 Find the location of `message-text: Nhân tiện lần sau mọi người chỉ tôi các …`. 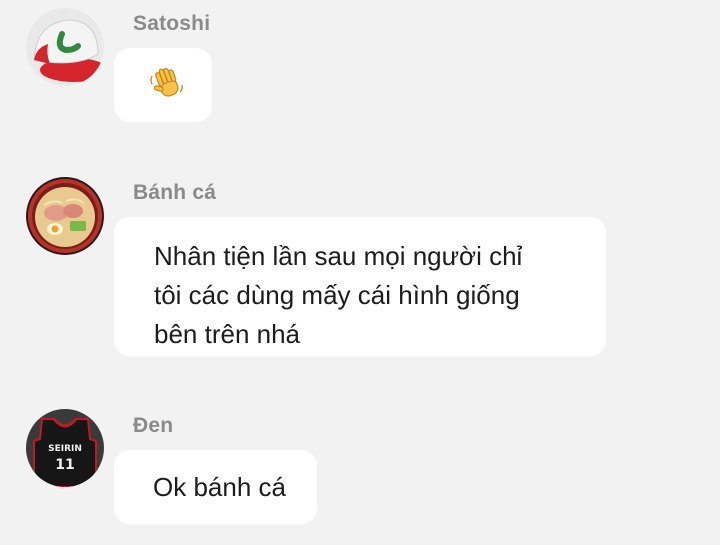

message-text: Nhân tiện lần sau mọi người chỉ tôi các … is located at coordinates (338, 295).